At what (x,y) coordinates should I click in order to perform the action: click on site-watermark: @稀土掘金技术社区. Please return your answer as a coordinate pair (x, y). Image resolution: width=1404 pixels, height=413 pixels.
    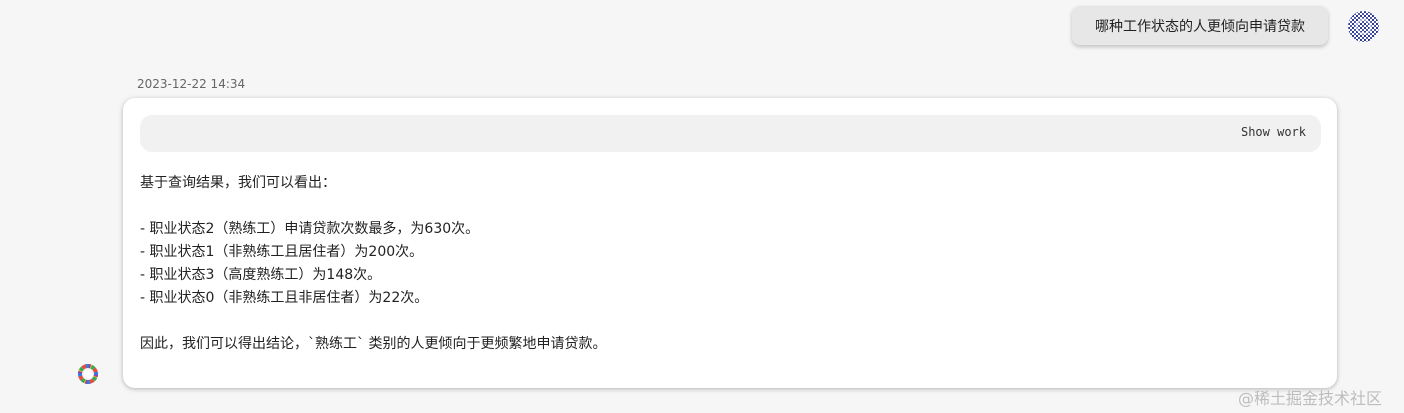
    Looking at the image, I should click on (1310, 398).